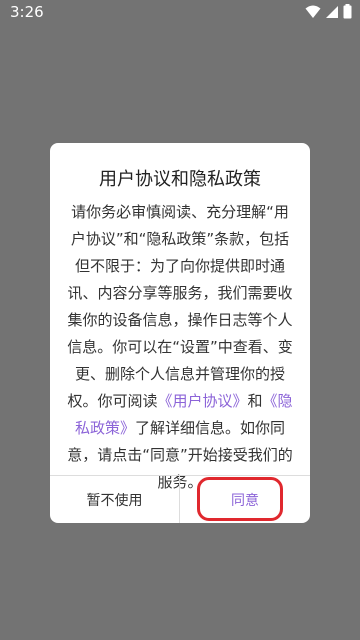  I want to click on decline-button: 暂不使用, so click(114, 499).